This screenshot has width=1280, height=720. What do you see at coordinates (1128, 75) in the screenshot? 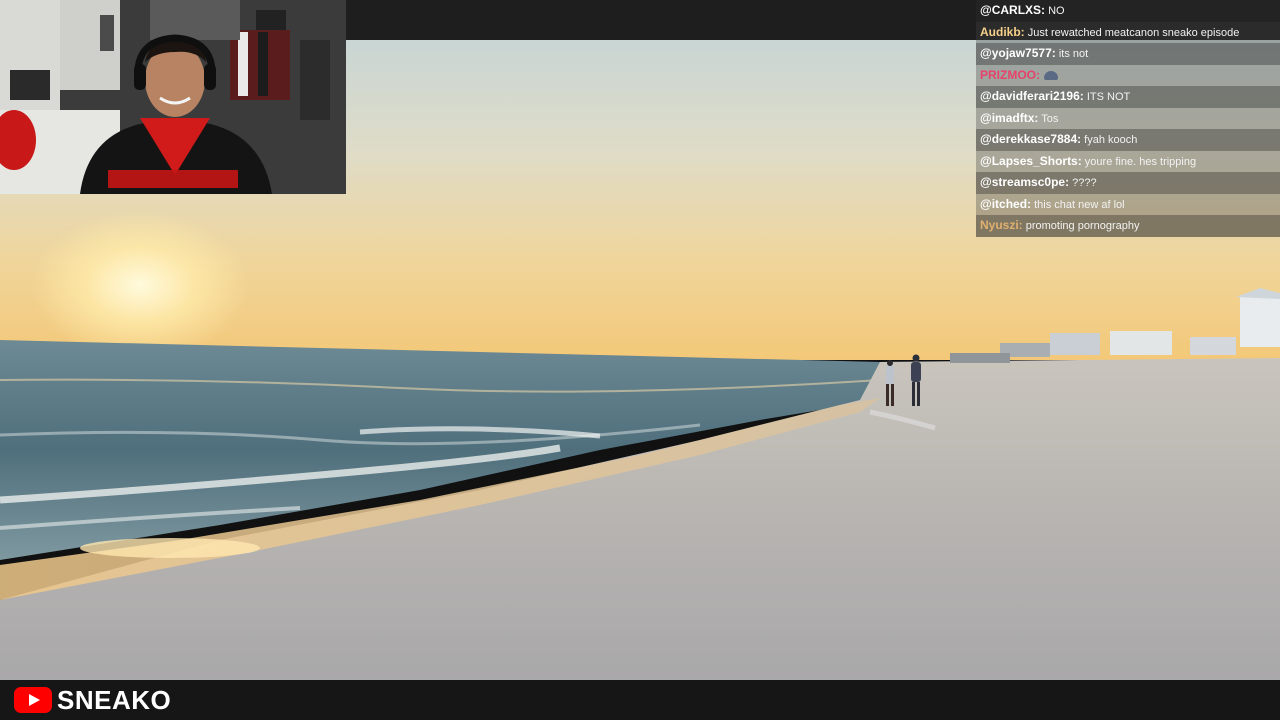
I see `chat-message: PRIZMOO:` at bounding box center [1128, 75].